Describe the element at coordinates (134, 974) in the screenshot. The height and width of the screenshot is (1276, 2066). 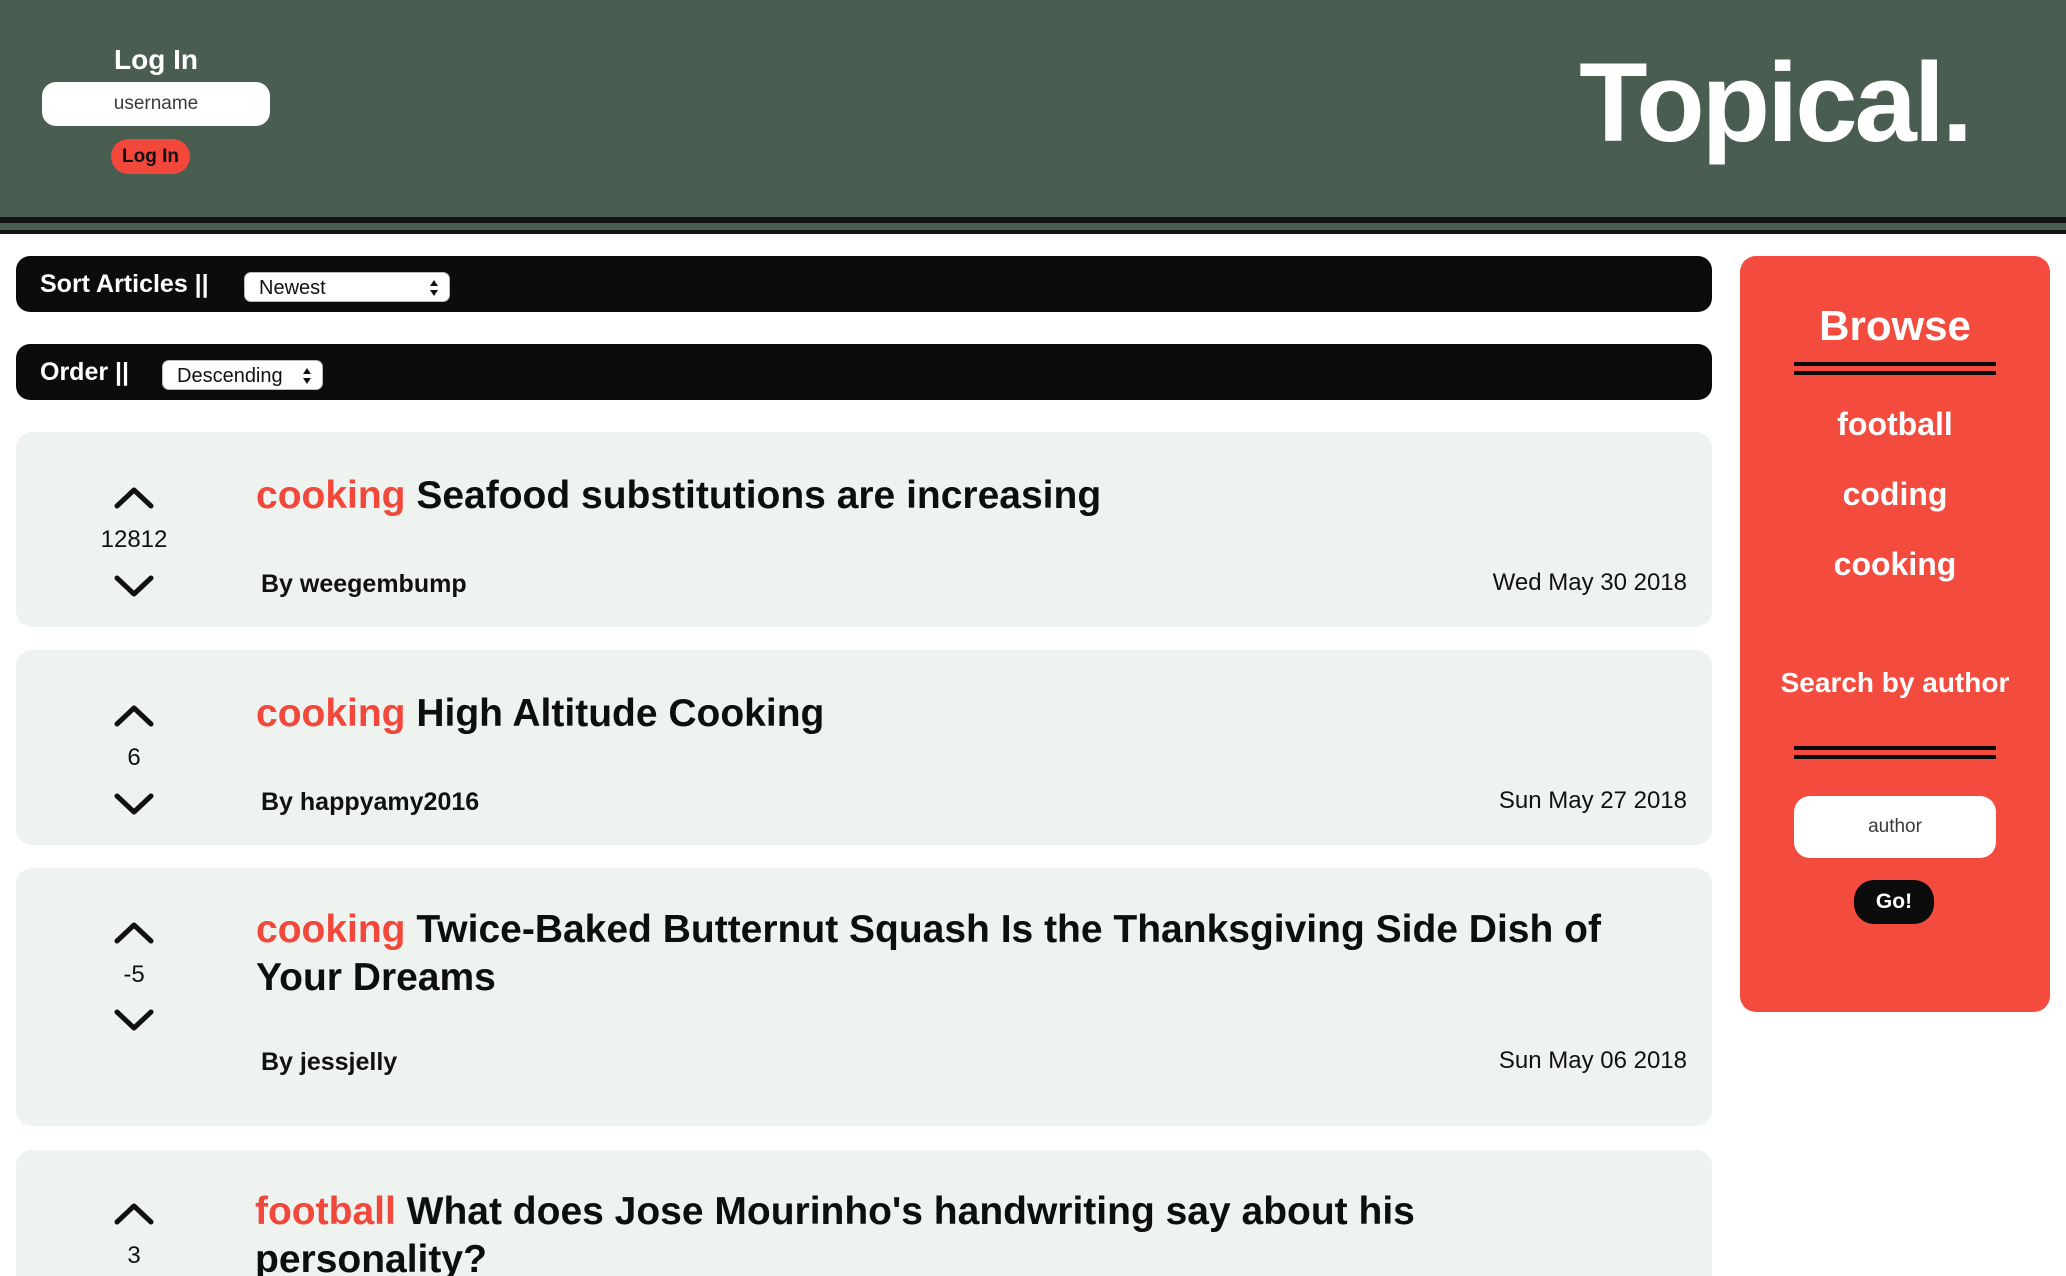
I see `vote-count: -5` at that location.